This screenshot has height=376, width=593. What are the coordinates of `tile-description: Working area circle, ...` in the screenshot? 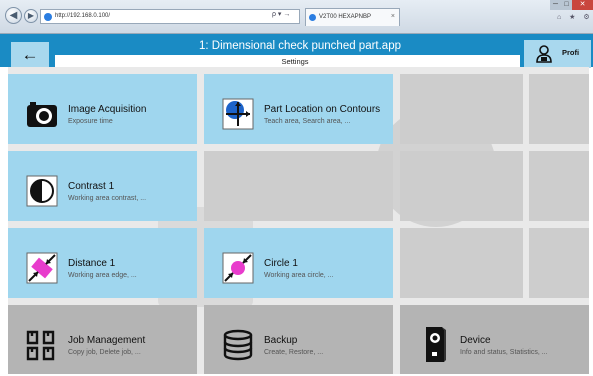 It's located at (299, 275).